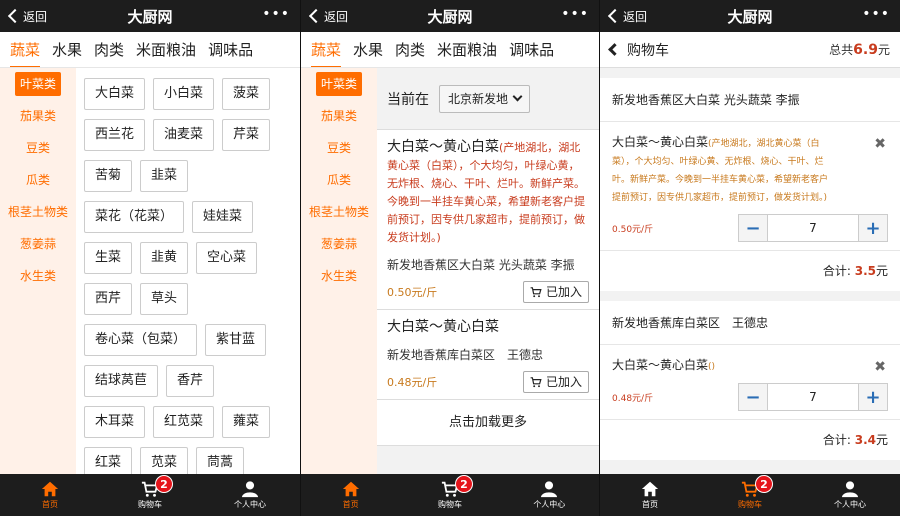 The width and height of the screenshot is (900, 516). I want to click on tag-item: 芹菜, so click(246, 135).